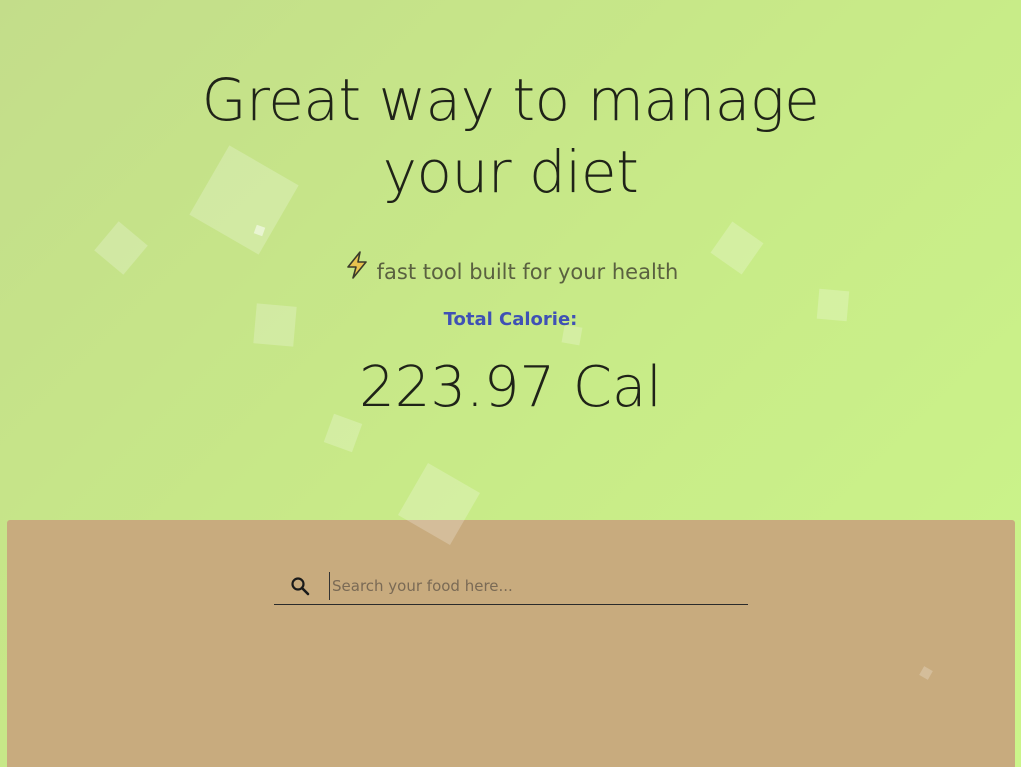 The image size is (1021, 767). Describe the element at coordinates (357, 271) in the screenshot. I see `lightning-bolt-icon` at that location.